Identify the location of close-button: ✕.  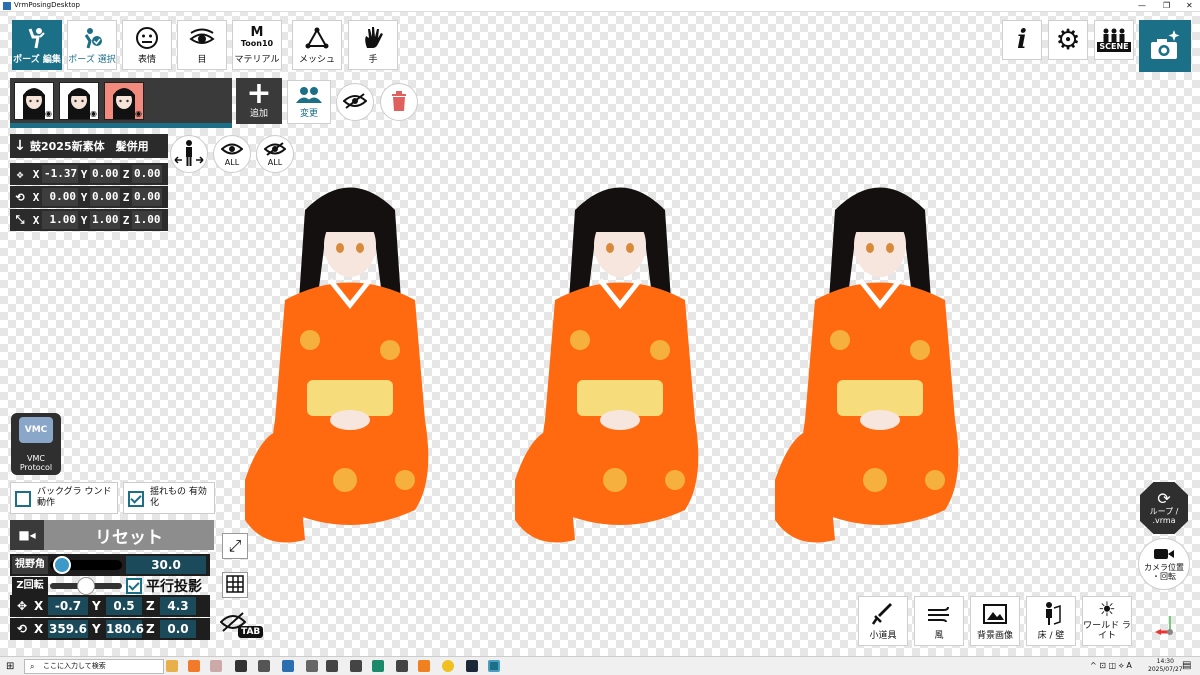
(1189, 5).